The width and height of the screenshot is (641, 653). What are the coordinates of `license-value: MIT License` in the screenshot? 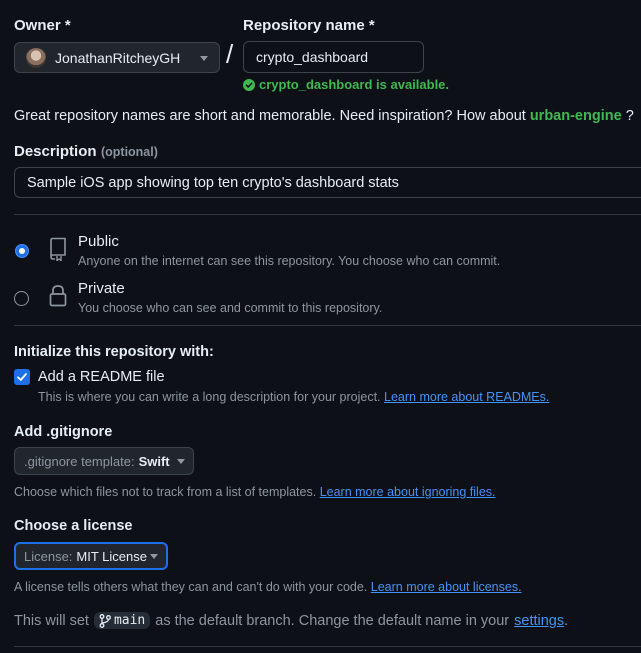 It's located at (111, 556).